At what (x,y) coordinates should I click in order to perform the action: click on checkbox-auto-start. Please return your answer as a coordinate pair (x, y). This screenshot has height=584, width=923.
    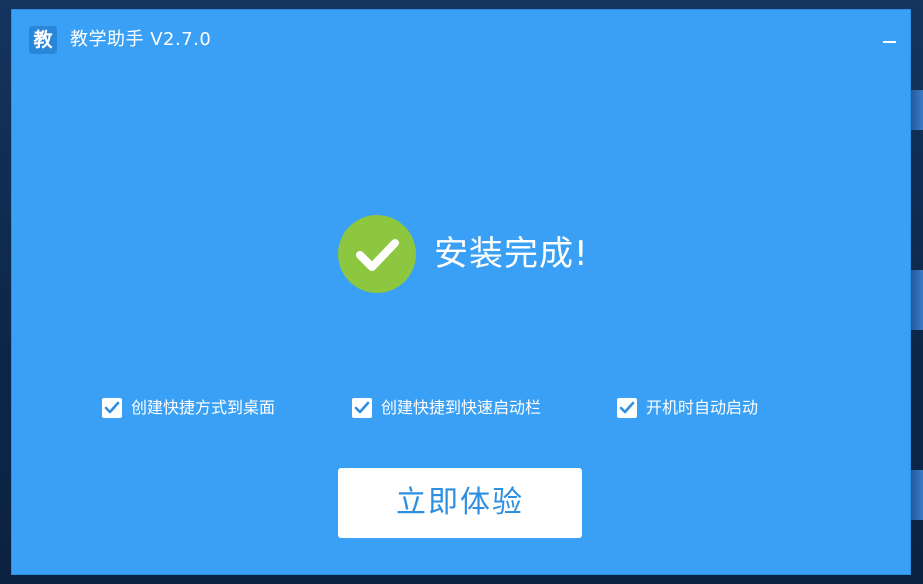
    Looking at the image, I should click on (627, 408).